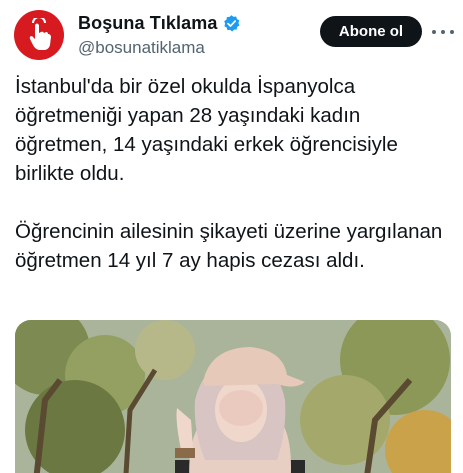  What do you see at coordinates (232, 22) in the screenshot?
I see `verified-badge-icon` at bounding box center [232, 22].